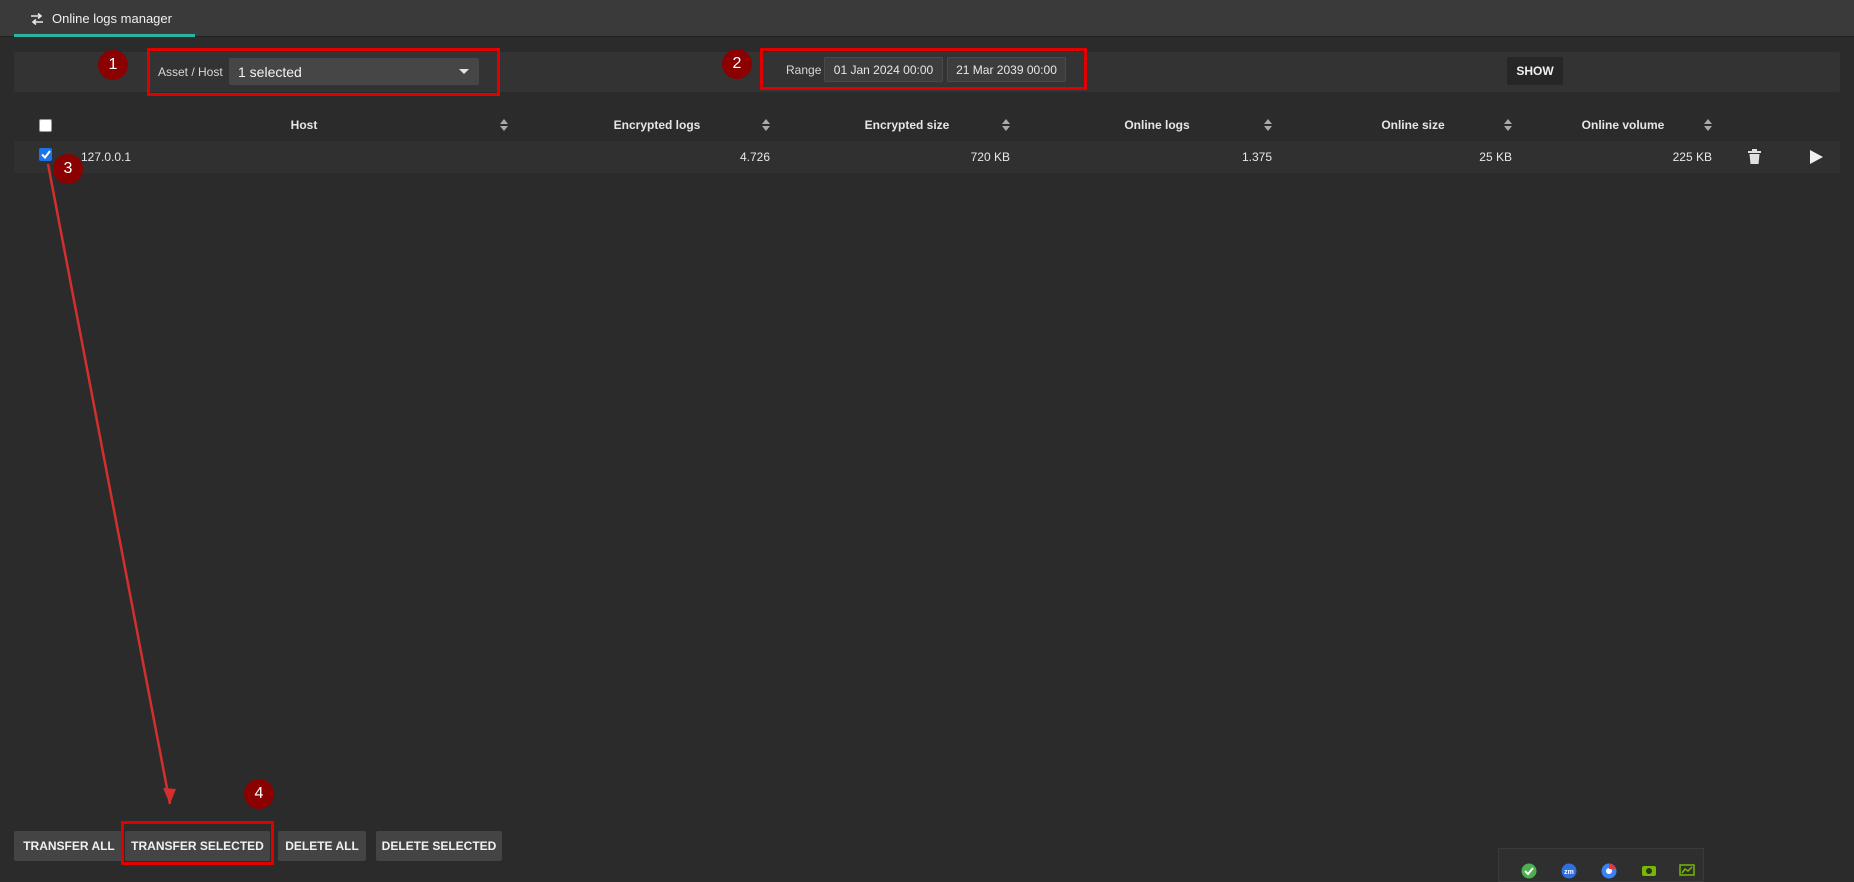 This screenshot has height=882, width=1854. I want to click on cell-encrypted-logs: 4.726, so click(754, 157).